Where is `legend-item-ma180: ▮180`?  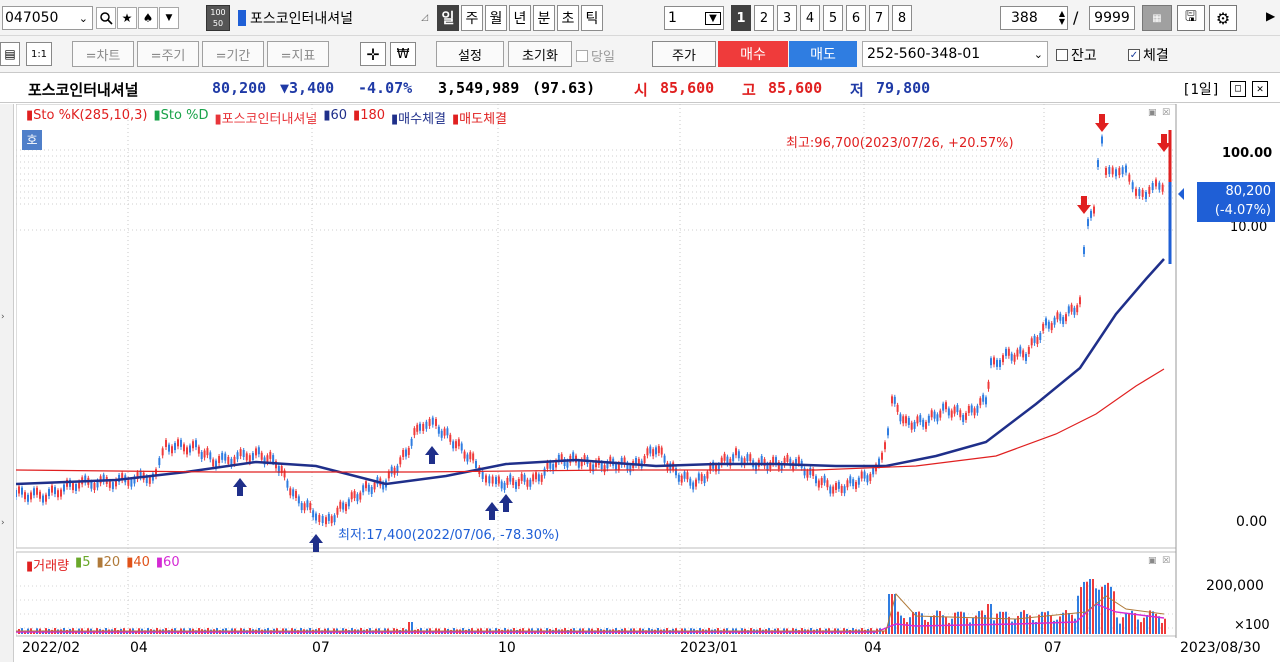
legend-item-ma180: ▮180 is located at coordinates (369, 117).